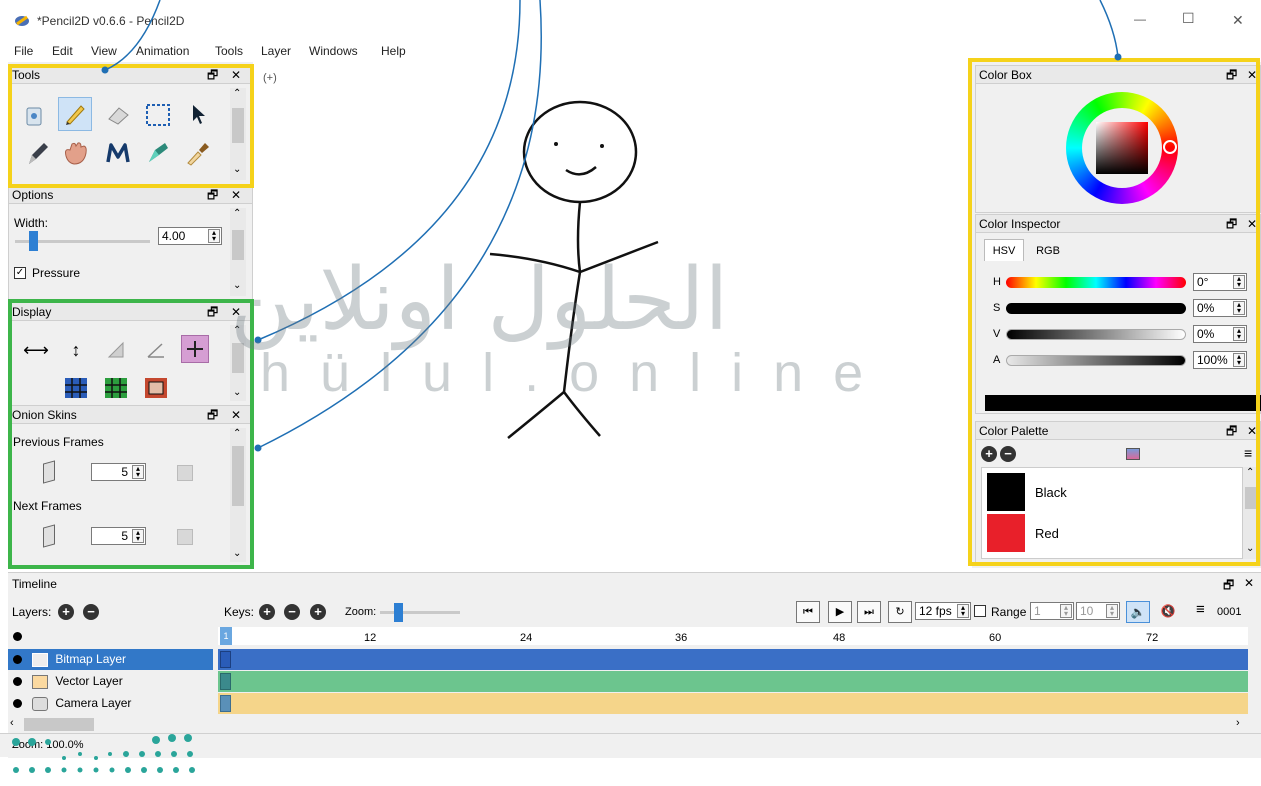 The width and height of the screenshot is (1261, 786). What do you see at coordinates (393, 51) in the screenshot?
I see `menu-help: Help` at bounding box center [393, 51].